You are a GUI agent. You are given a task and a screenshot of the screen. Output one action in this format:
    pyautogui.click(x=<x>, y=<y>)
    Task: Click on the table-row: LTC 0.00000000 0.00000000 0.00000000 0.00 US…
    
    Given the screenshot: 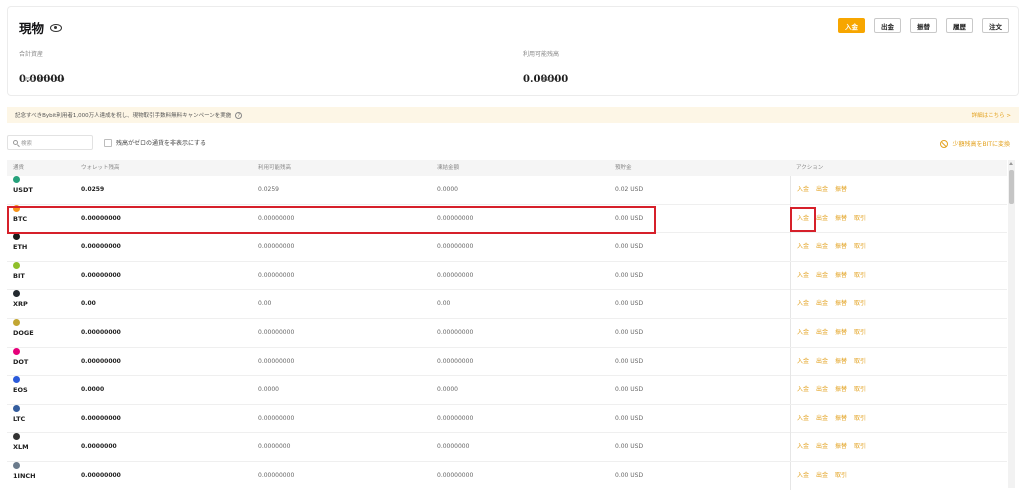 What is the action you would take?
    pyautogui.click(x=507, y=419)
    